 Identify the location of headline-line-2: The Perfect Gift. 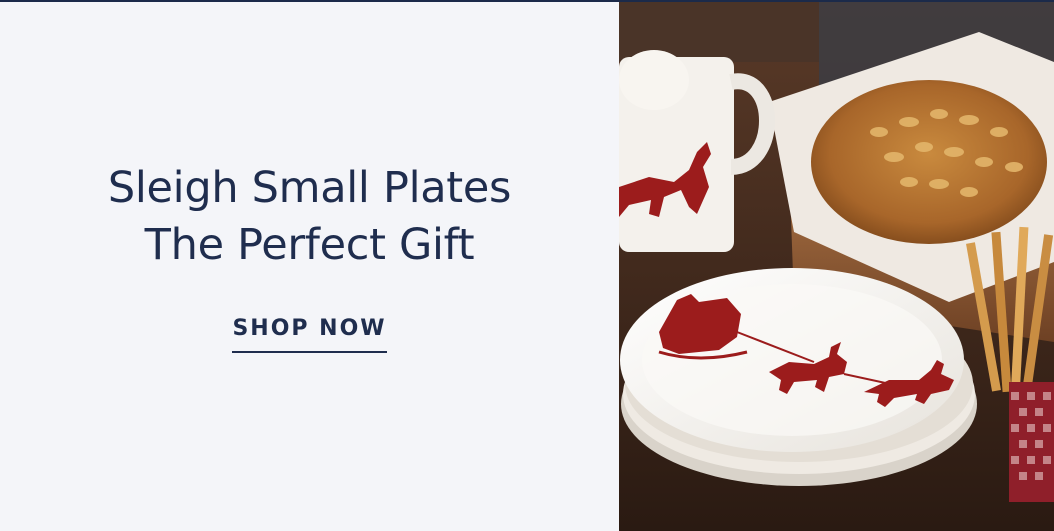
(309, 245).